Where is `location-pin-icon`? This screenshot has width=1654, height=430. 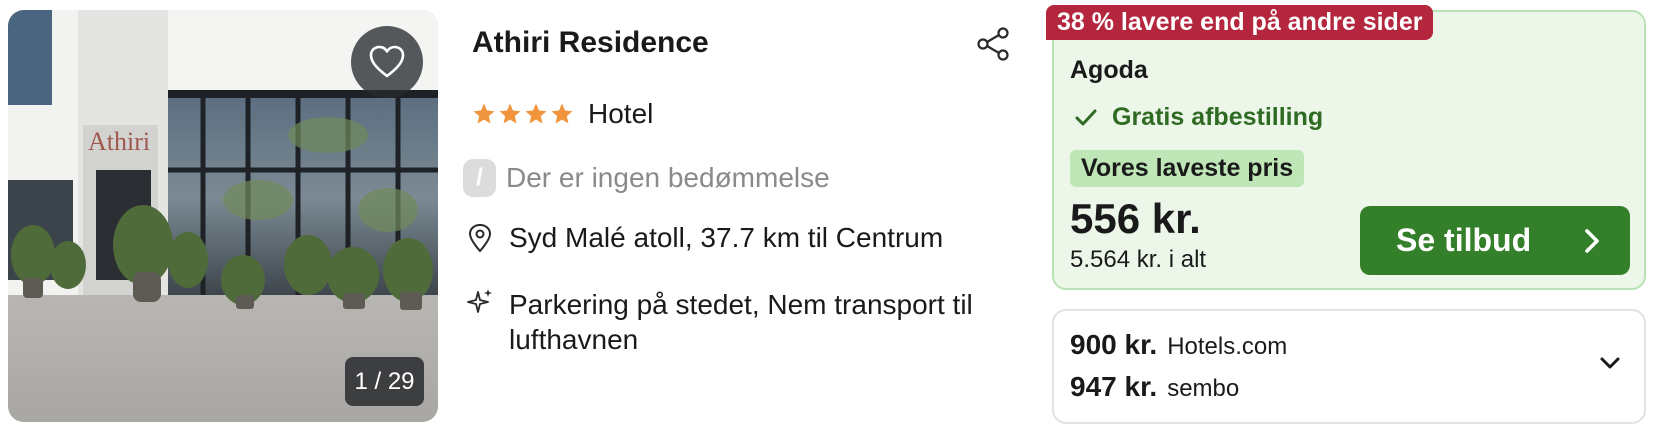
location-pin-icon is located at coordinates (480, 238).